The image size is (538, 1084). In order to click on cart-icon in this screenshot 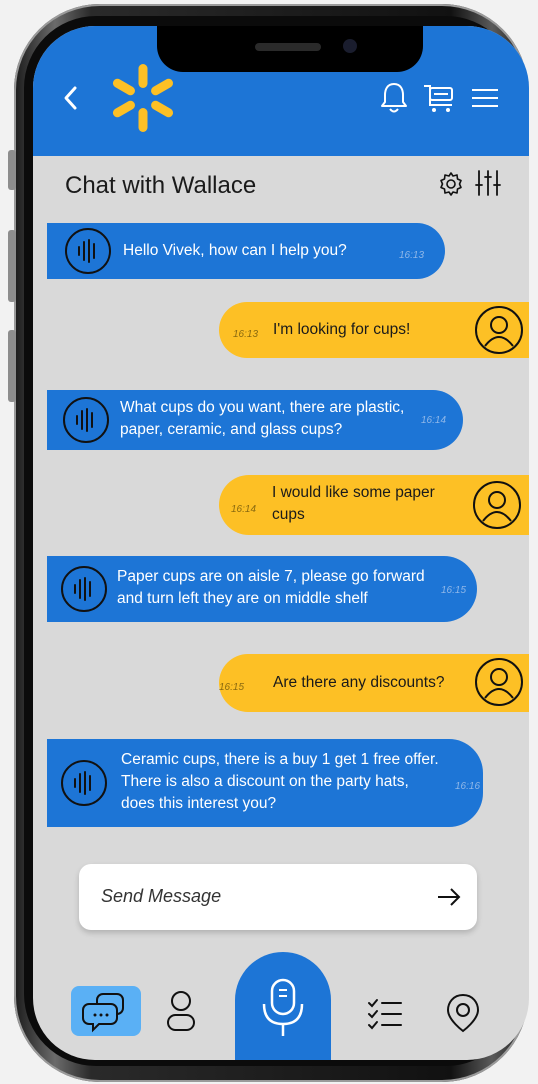, I will do `click(438, 98)`.